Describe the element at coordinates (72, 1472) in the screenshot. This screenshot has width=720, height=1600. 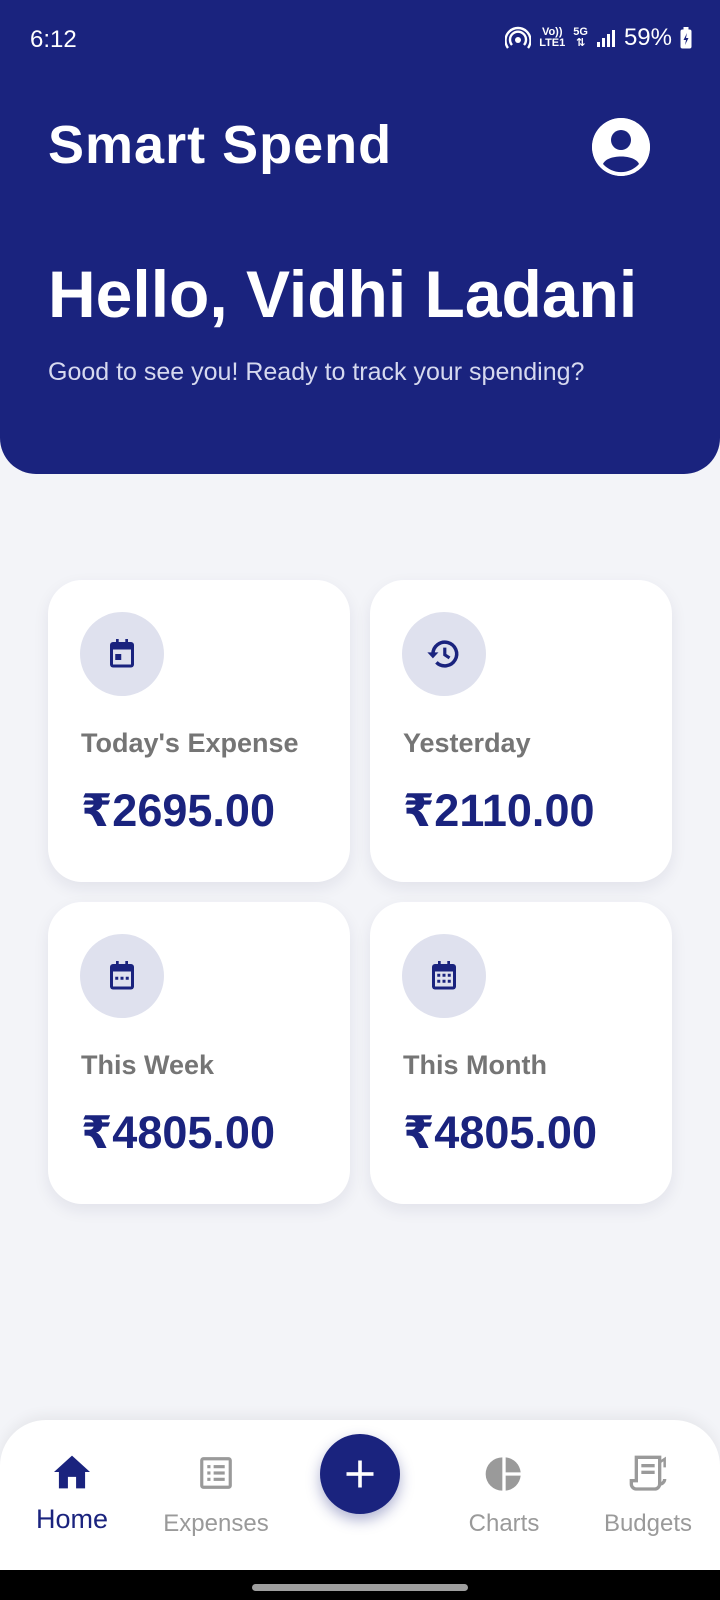
I see `home-icon` at that location.